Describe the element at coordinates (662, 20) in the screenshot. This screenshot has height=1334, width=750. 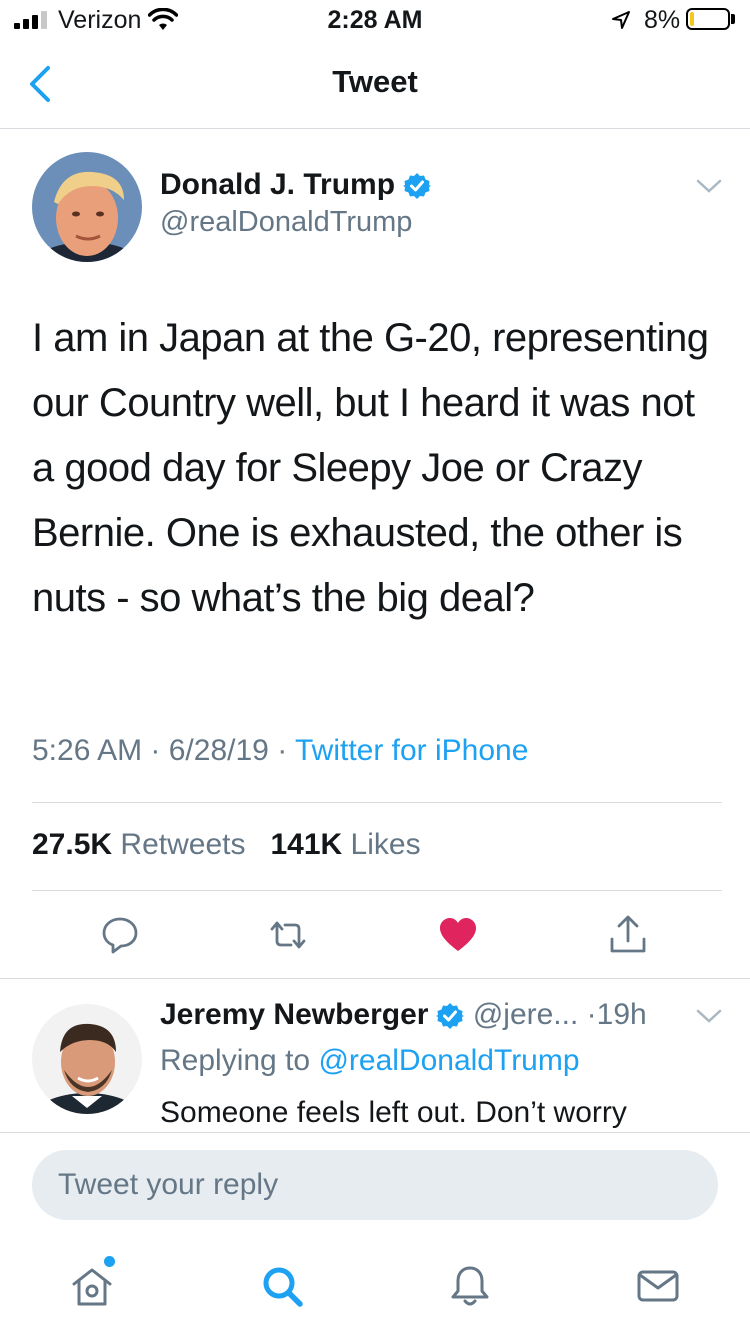
I see `battery-percent: 8%` at that location.